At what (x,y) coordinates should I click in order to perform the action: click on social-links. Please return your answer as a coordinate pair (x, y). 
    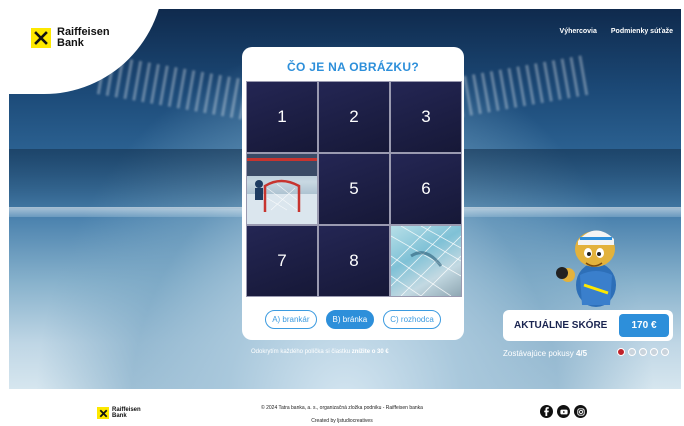
    Looking at the image, I should click on (563, 411).